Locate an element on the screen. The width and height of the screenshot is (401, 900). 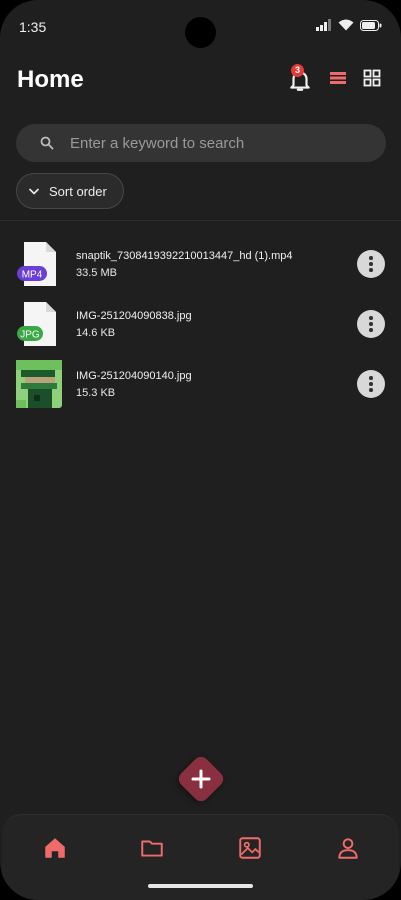
image-icon is located at coordinates (250, 848).